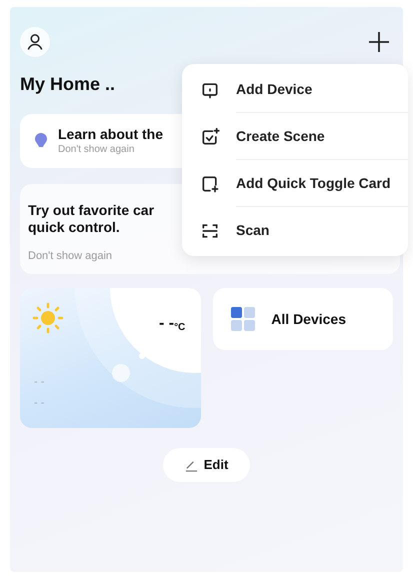 This screenshot has width=413, height=579. Describe the element at coordinates (48, 318) in the screenshot. I see `sun-icon` at that location.